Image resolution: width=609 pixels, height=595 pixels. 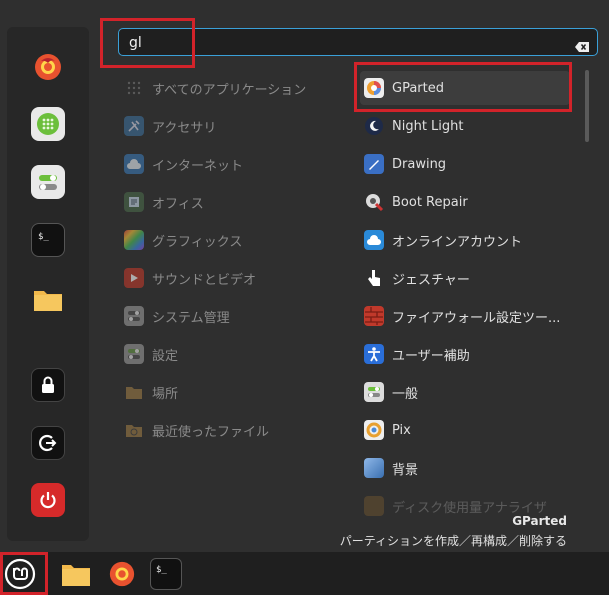 I want to click on online-accounts-icon, so click(x=374, y=240).